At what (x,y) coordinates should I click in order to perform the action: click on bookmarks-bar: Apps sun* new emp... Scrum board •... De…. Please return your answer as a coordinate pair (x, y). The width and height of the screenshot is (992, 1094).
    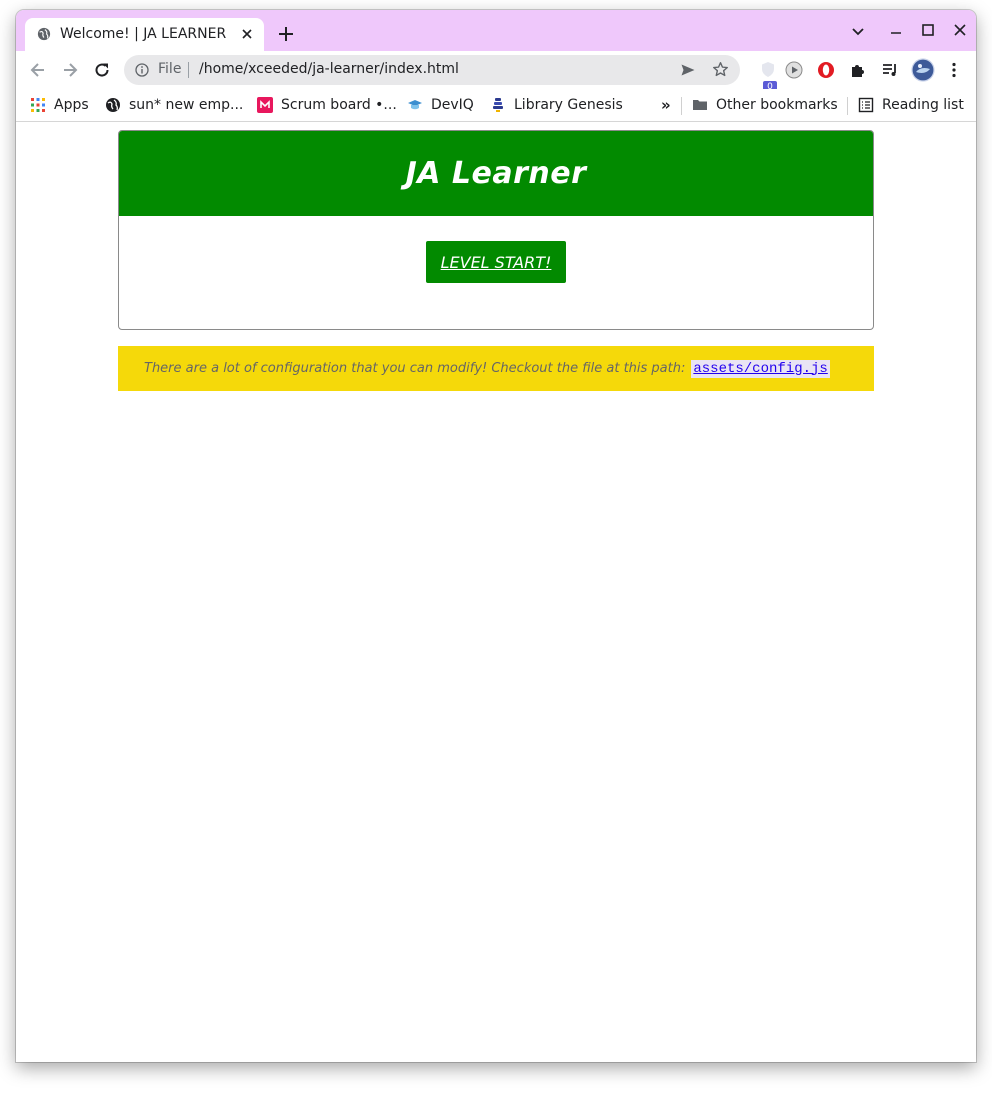
    Looking at the image, I should click on (496, 105).